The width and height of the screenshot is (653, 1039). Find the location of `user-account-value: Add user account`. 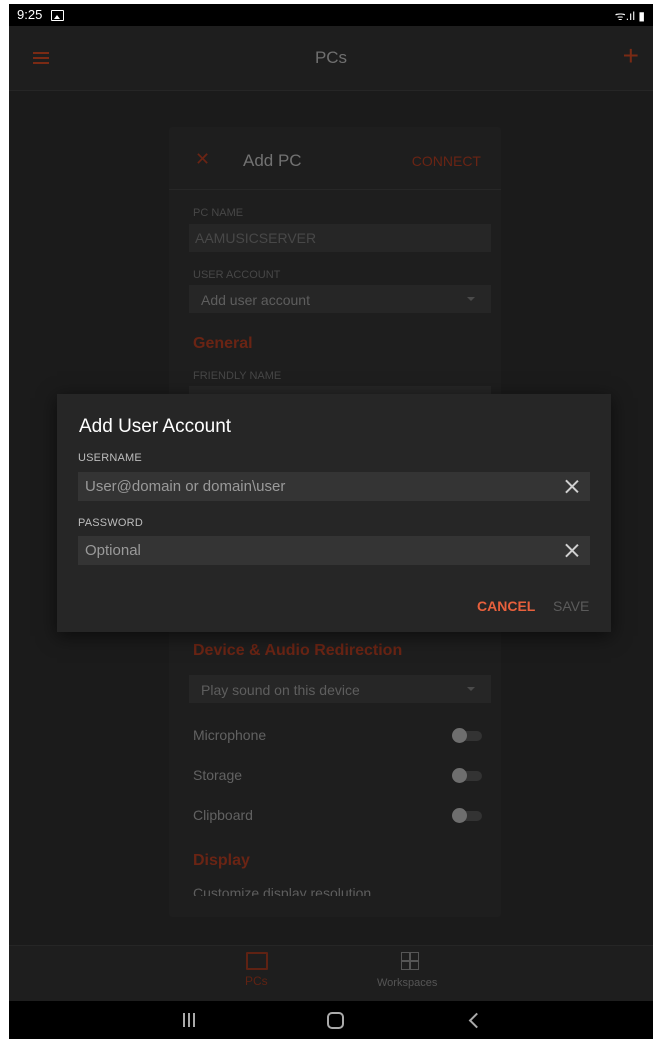

user-account-value: Add user account is located at coordinates (255, 300).